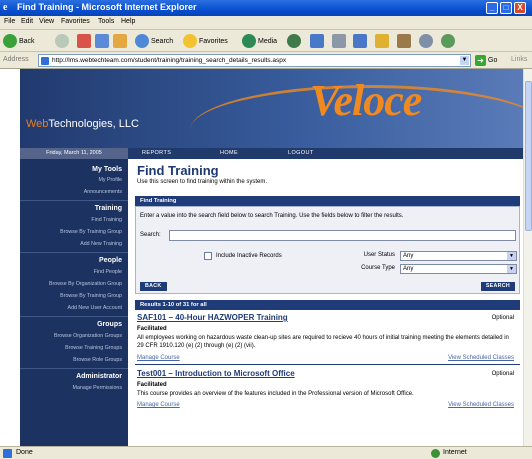 This screenshot has height=459, width=532. I want to click on edit-icon, so click(360, 41).